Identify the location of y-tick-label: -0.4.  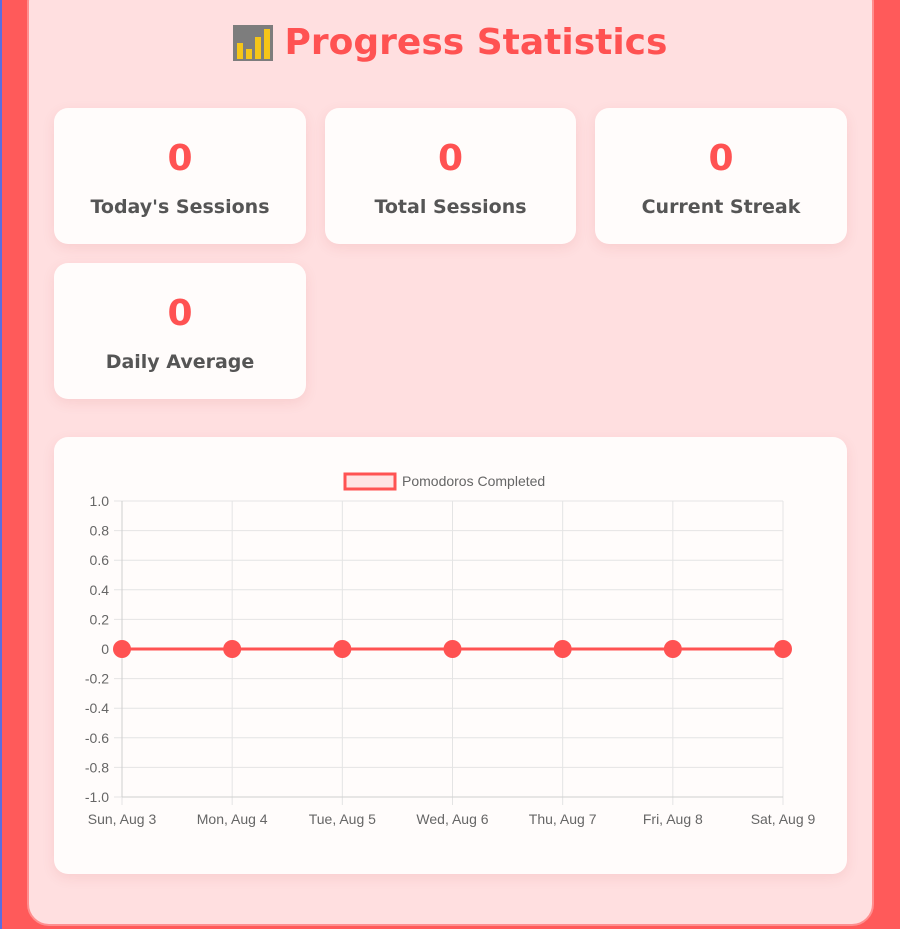
(97, 708).